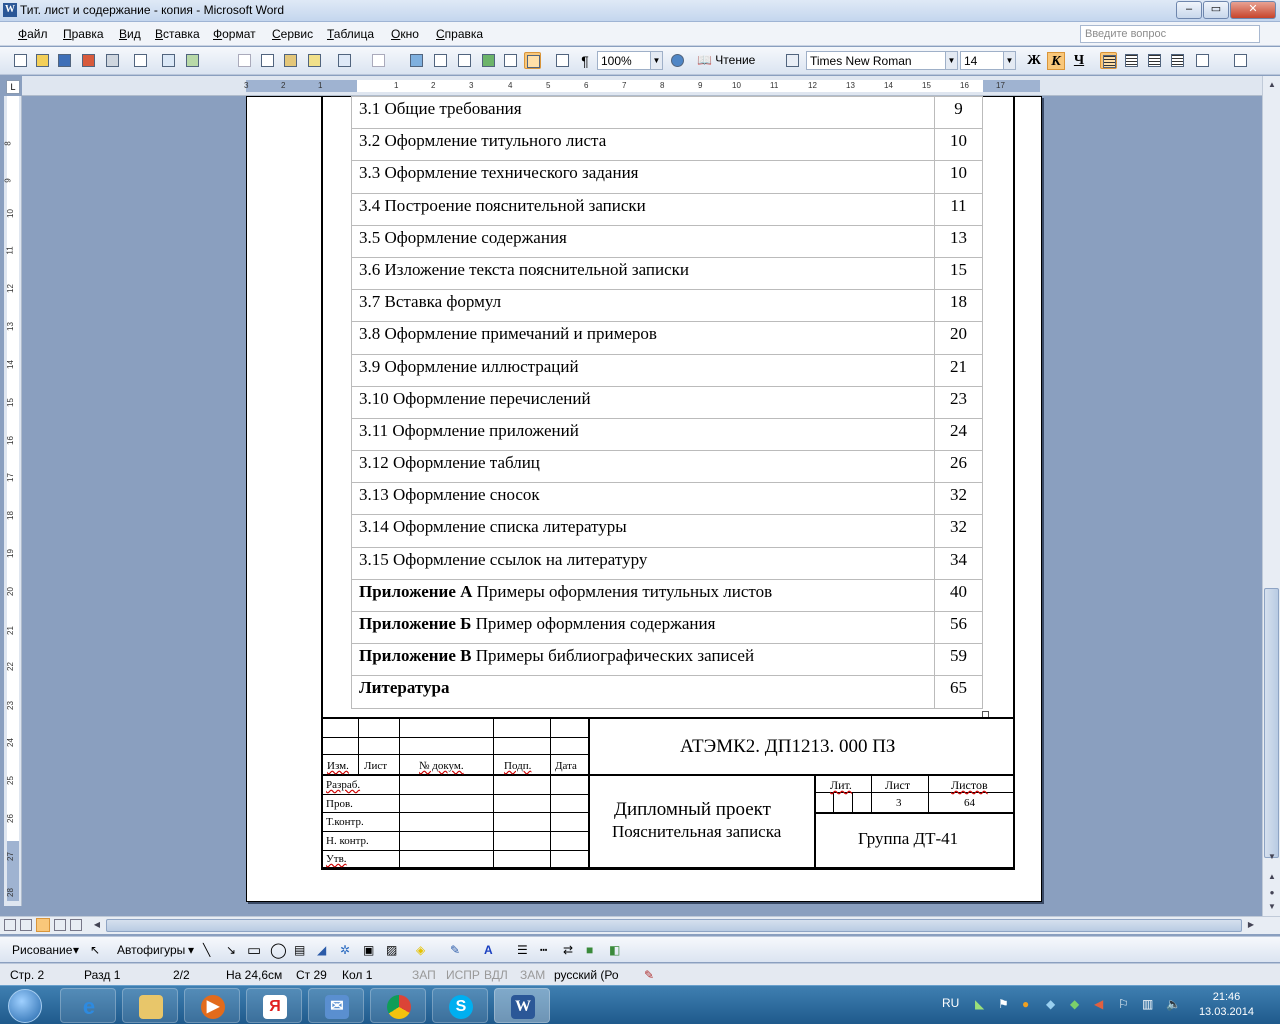  What do you see at coordinates (496, 975) in the screenshot?
I see `status-ext: ВДЛ` at bounding box center [496, 975].